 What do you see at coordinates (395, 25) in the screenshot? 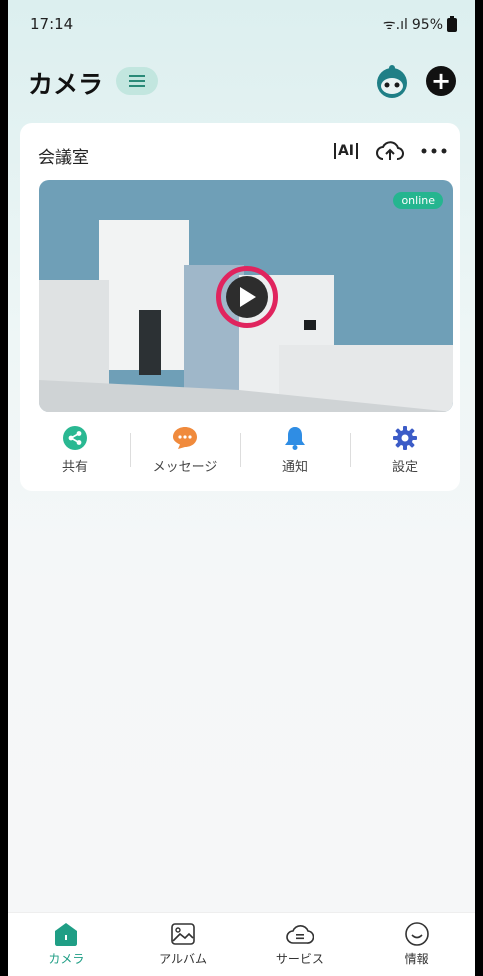
I see `signal-icon: ᯤ.ıl` at bounding box center [395, 25].